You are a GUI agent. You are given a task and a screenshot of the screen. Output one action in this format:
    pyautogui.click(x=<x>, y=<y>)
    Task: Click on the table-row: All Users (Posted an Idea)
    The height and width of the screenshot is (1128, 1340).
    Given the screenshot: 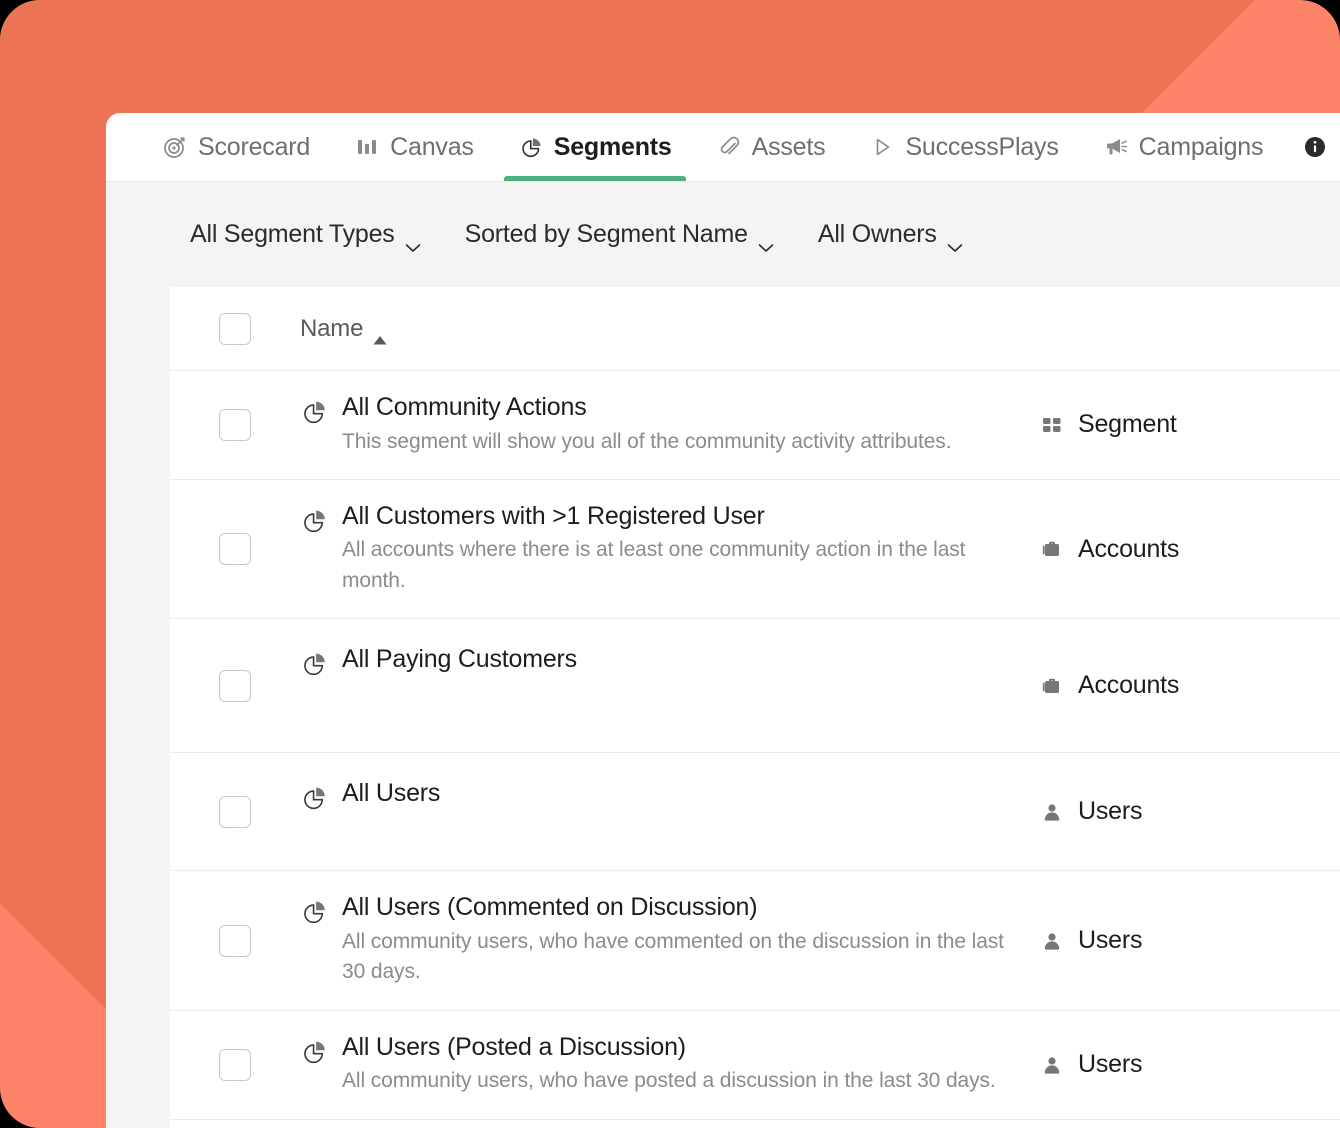 What is the action you would take?
    pyautogui.click(x=755, y=1123)
    